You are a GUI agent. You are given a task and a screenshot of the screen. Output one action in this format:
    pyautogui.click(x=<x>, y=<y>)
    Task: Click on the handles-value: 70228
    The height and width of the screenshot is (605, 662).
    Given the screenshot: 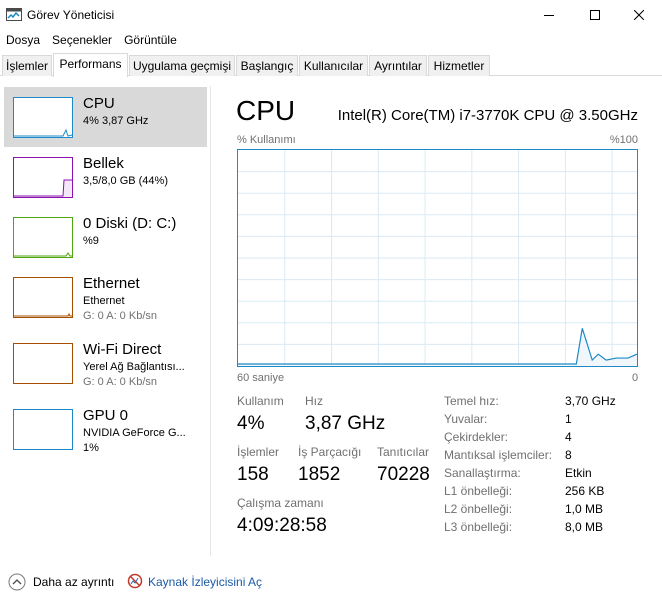 What is the action you would take?
    pyautogui.click(x=403, y=474)
    